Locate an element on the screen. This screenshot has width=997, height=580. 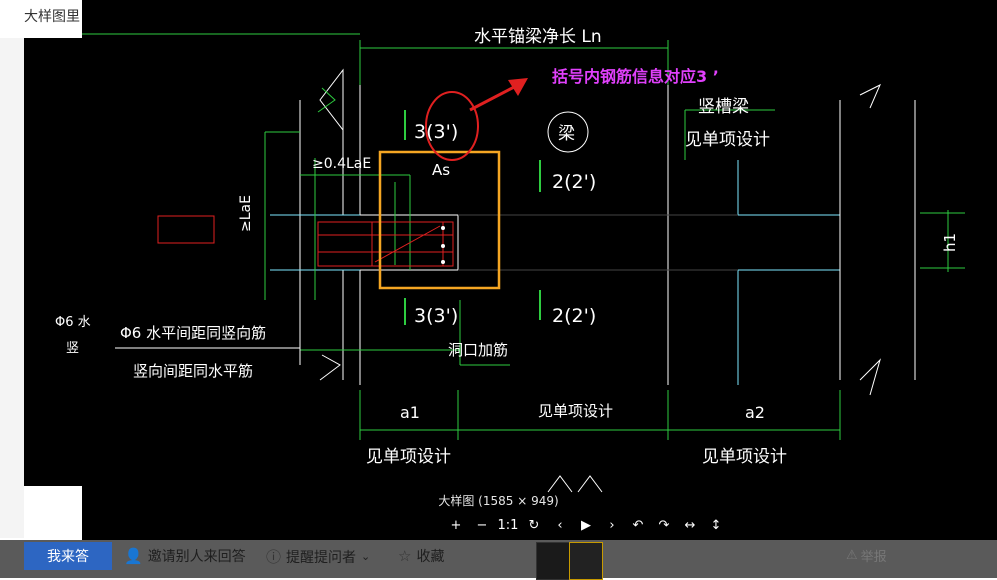
person-icon: 👤 is located at coordinates (133, 556).